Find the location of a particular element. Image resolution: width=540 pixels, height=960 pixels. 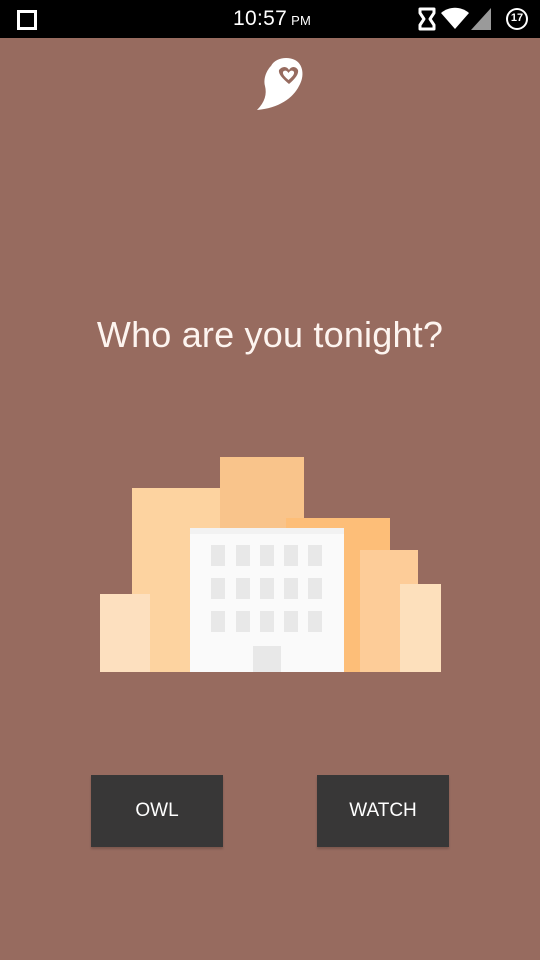

watch-button: WATCH is located at coordinates (383, 811).